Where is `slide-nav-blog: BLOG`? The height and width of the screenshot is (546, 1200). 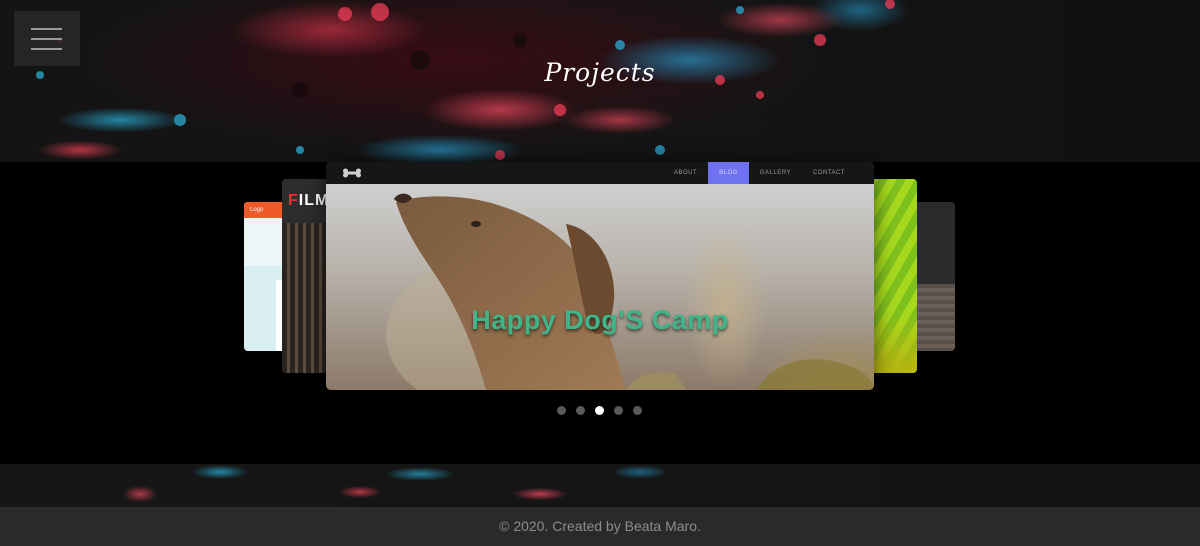
slide-nav-blog: BLOG is located at coordinates (728, 173).